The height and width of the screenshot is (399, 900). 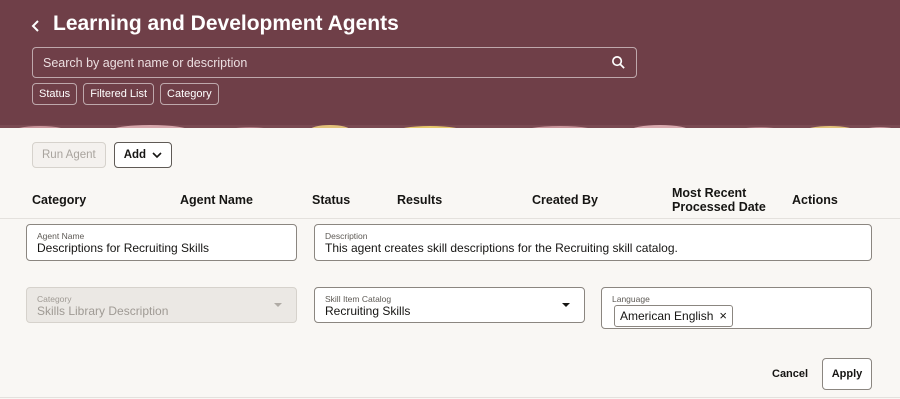 I want to click on column-header-category: Category, so click(x=59, y=200).